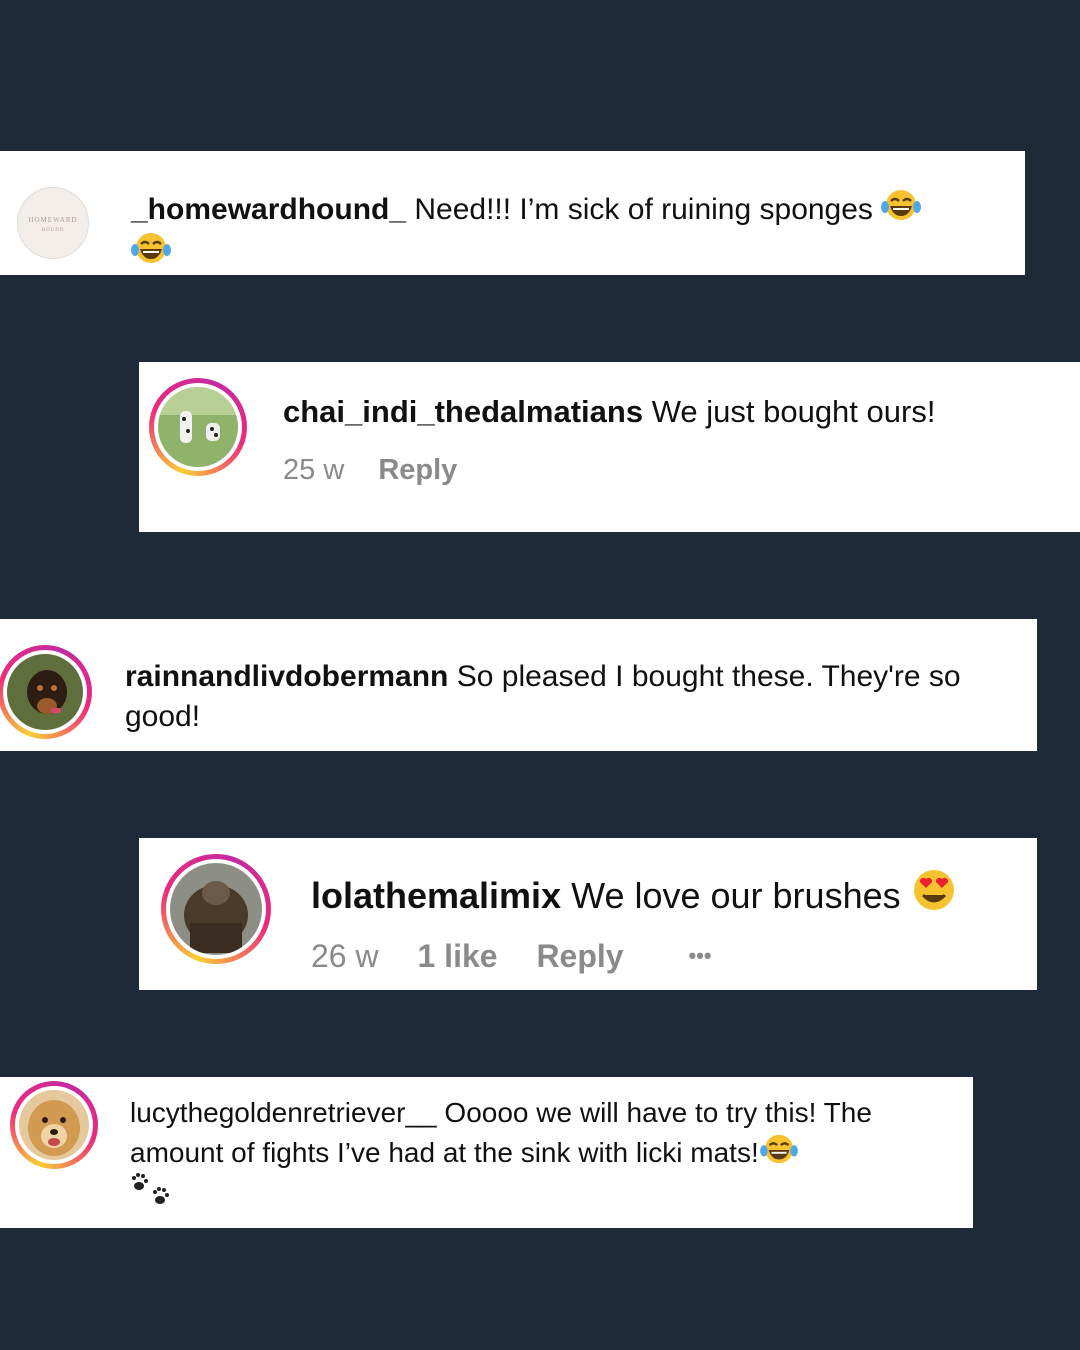  I want to click on avatar-logo-subtext: HOUND, so click(53, 230).